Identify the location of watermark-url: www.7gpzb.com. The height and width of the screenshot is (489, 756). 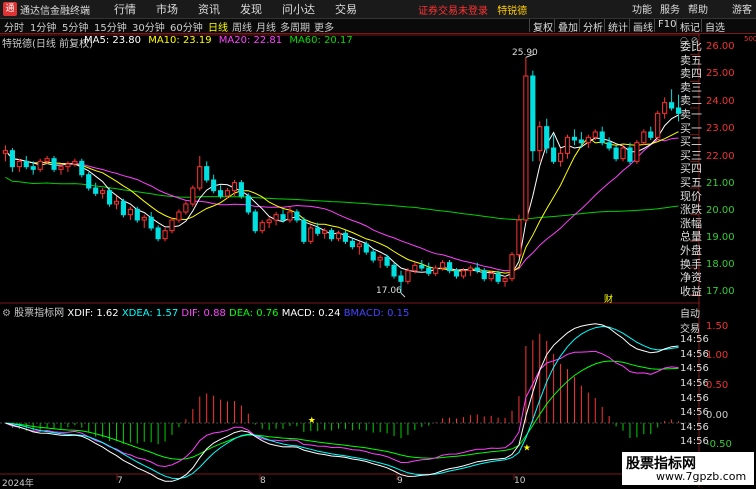
(701, 476).